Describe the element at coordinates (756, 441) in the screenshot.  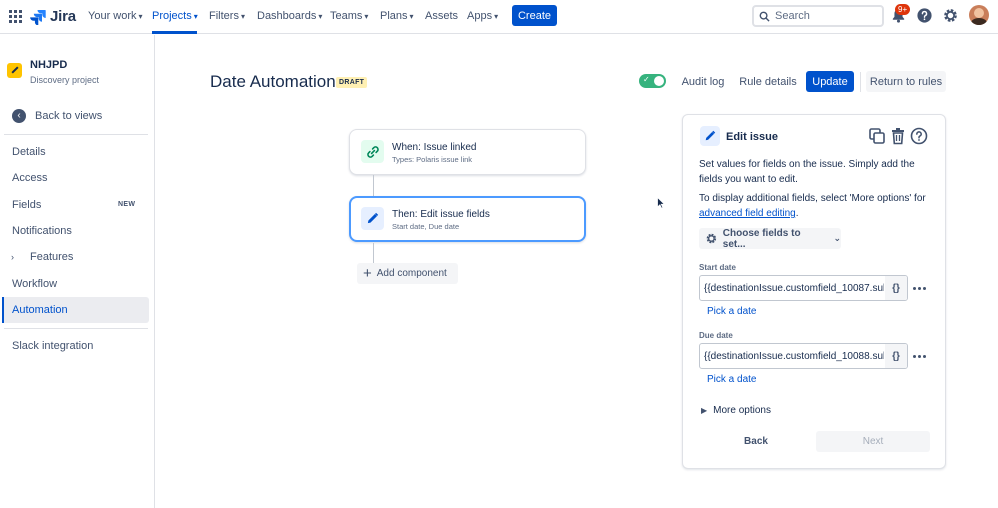
I see `back-button: Back` at that location.